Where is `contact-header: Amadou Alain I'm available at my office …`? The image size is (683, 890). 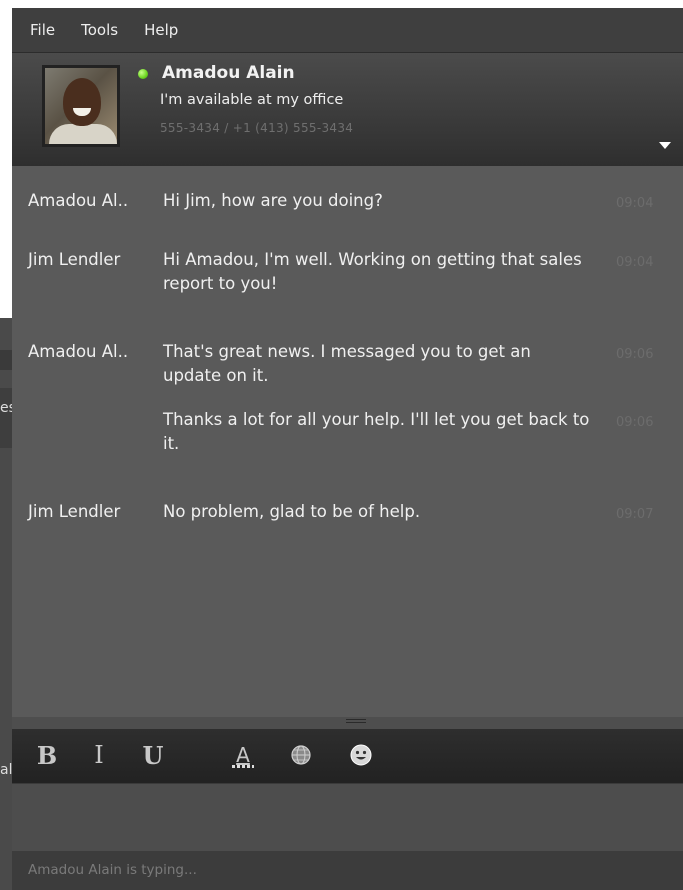 contact-header: Amadou Alain I'm available at my office … is located at coordinates (347, 110).